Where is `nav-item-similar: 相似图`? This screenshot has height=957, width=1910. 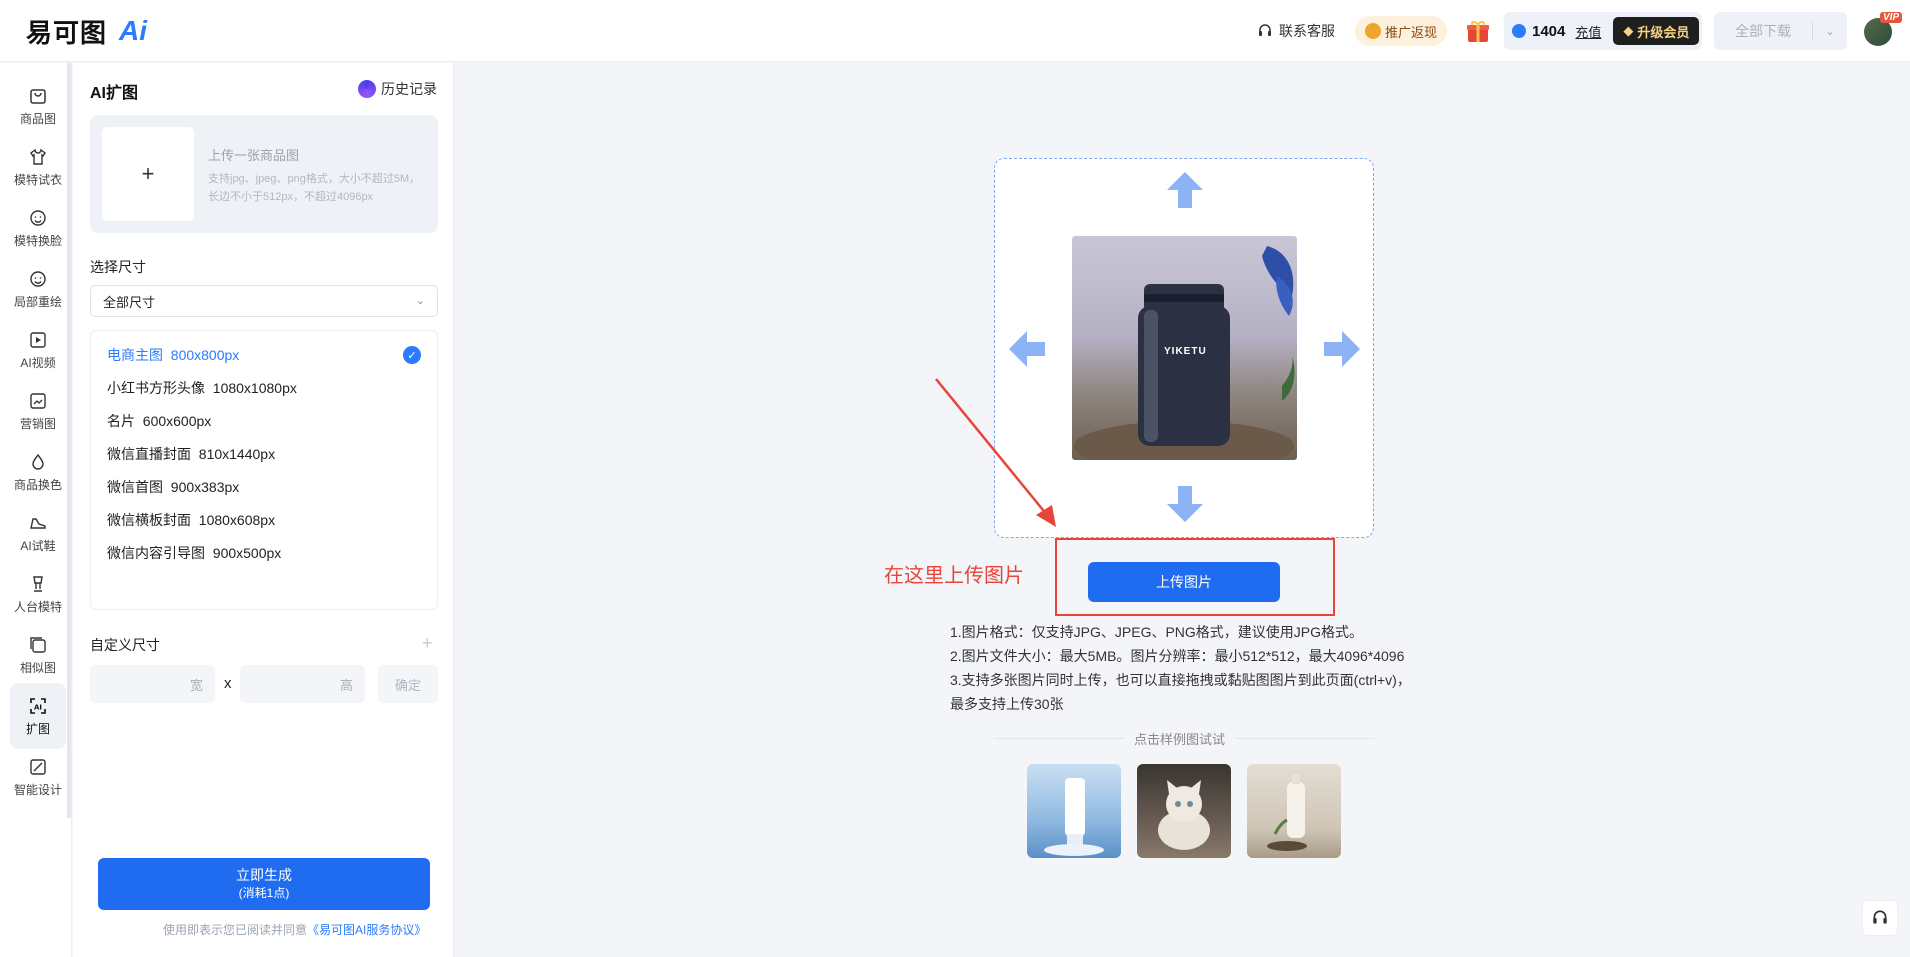 nav-item-similar: 相似图 is located at coordinates (38, 655).